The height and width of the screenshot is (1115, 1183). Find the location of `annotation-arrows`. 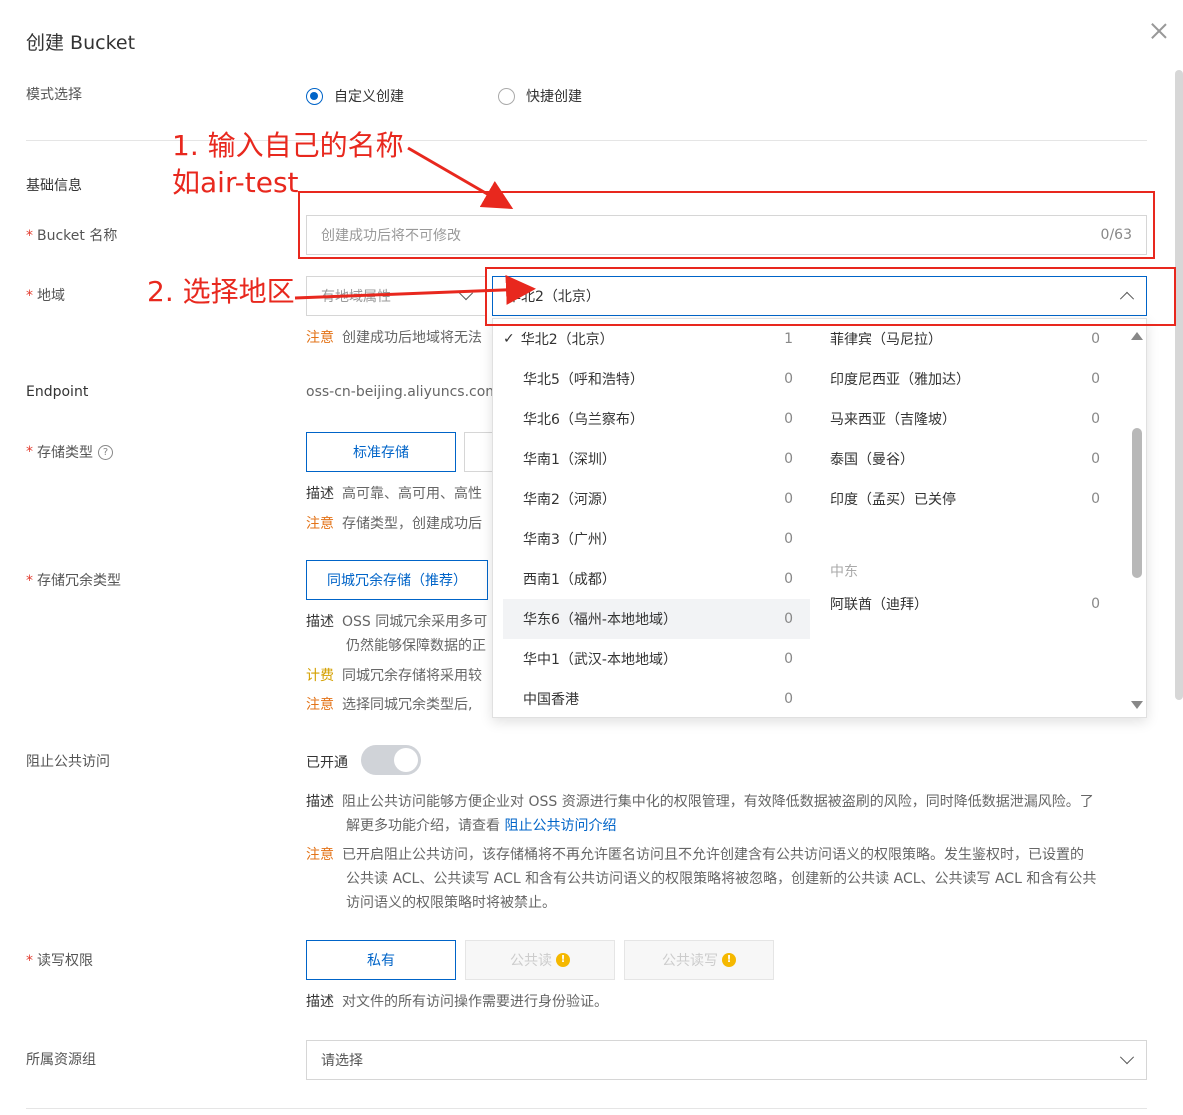

annotation-arrows is located at coordinates (415, 225).